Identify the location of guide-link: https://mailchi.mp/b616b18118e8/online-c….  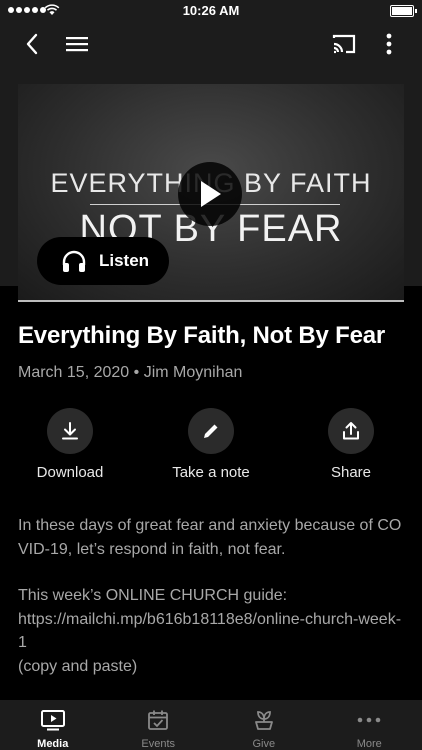
(213, 631).